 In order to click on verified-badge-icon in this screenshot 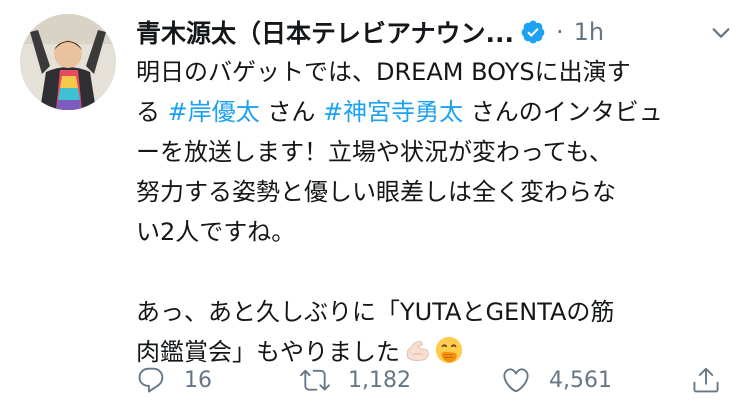, I will do `click(533, 32)`.